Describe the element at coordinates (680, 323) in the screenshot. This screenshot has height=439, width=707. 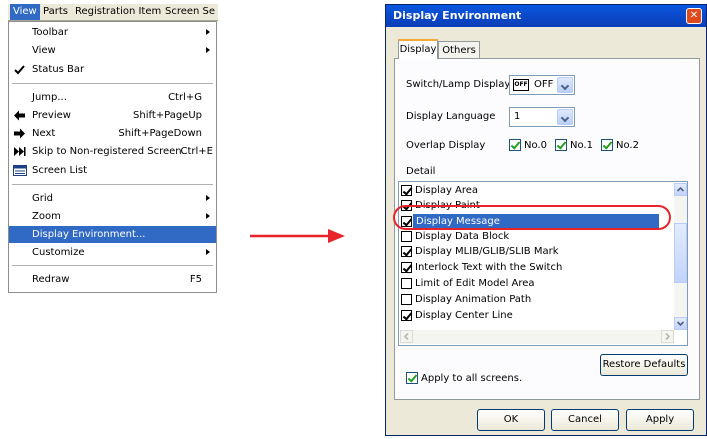
I see `scroll-down-icon` at that location.